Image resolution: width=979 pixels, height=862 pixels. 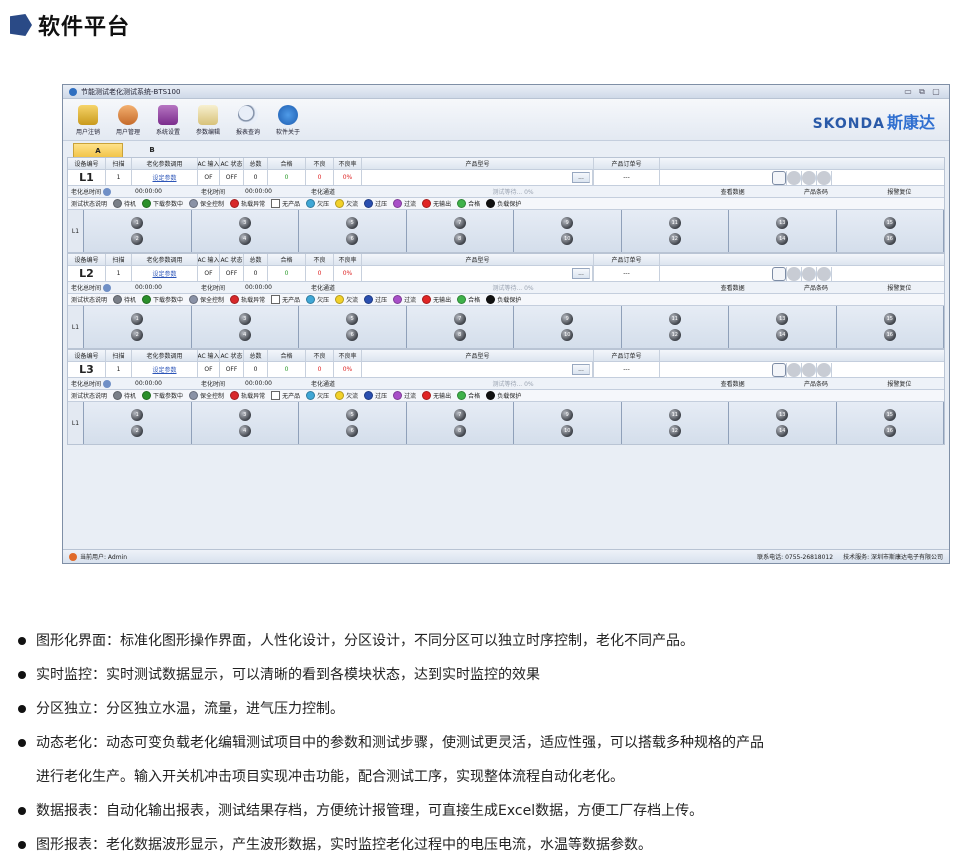 What do you see at coordinates (98, 150) in the screenshot?
I see `tab-a: A` at bounding box center [98, 150].